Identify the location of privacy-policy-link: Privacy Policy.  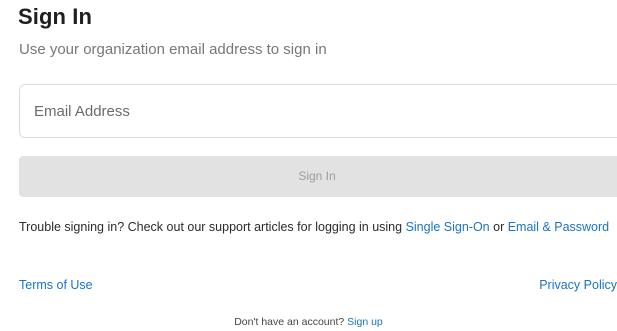
(578, 285).